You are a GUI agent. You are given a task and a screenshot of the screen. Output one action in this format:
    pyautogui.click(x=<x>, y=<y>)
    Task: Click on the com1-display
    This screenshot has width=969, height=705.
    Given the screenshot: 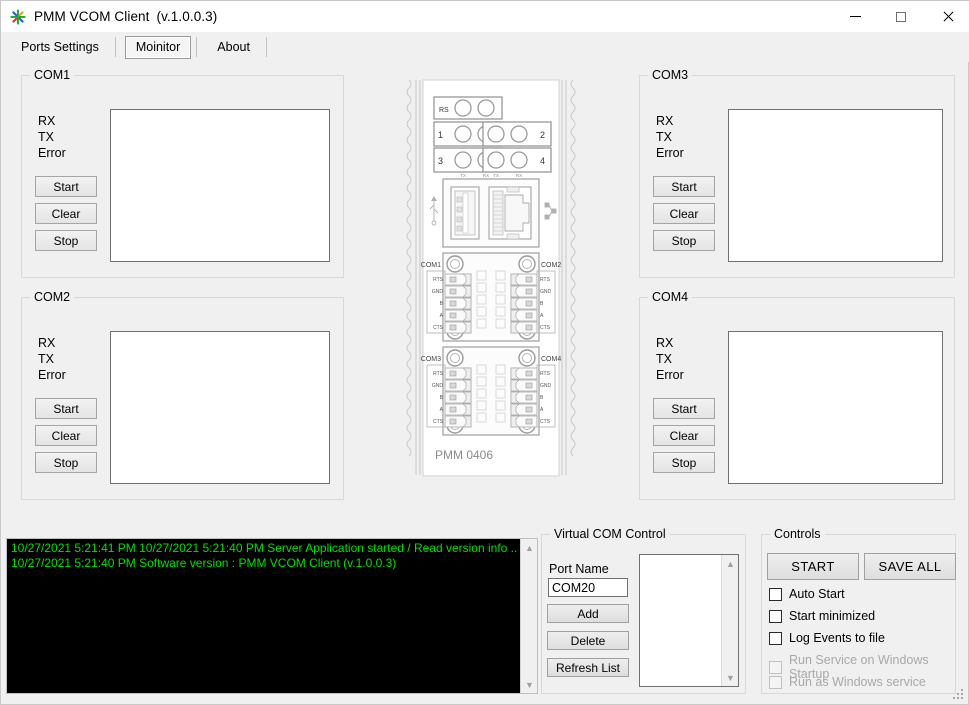 What is the action you would take?
    pyautogui.click(x=220, y=185)
    